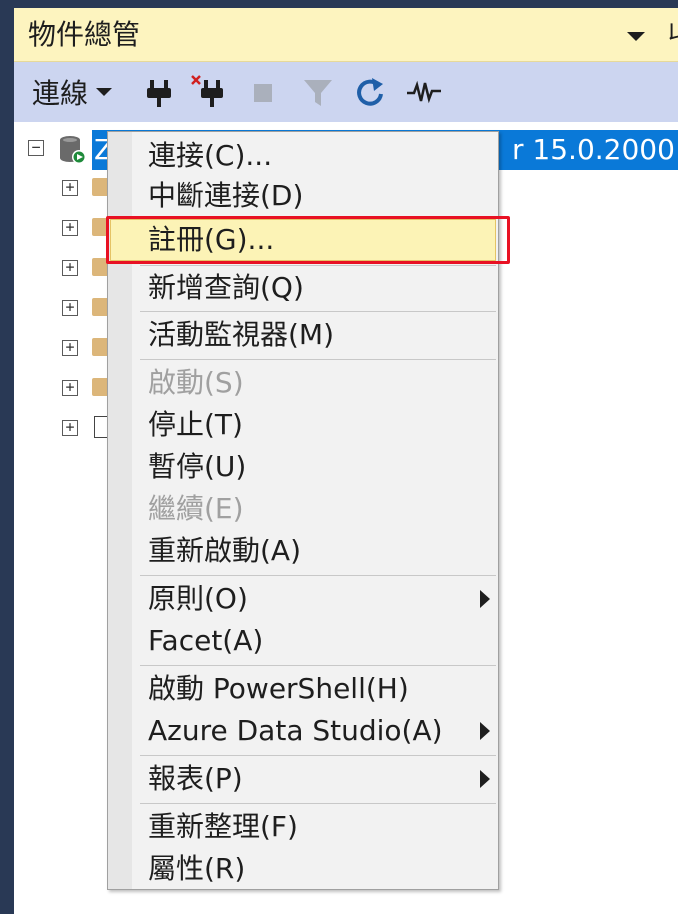  What do you see at coordinates (195, 425) in the screenshot?
I see `menu-item-stop: 停止(T)` at bounding box center [195, 425].